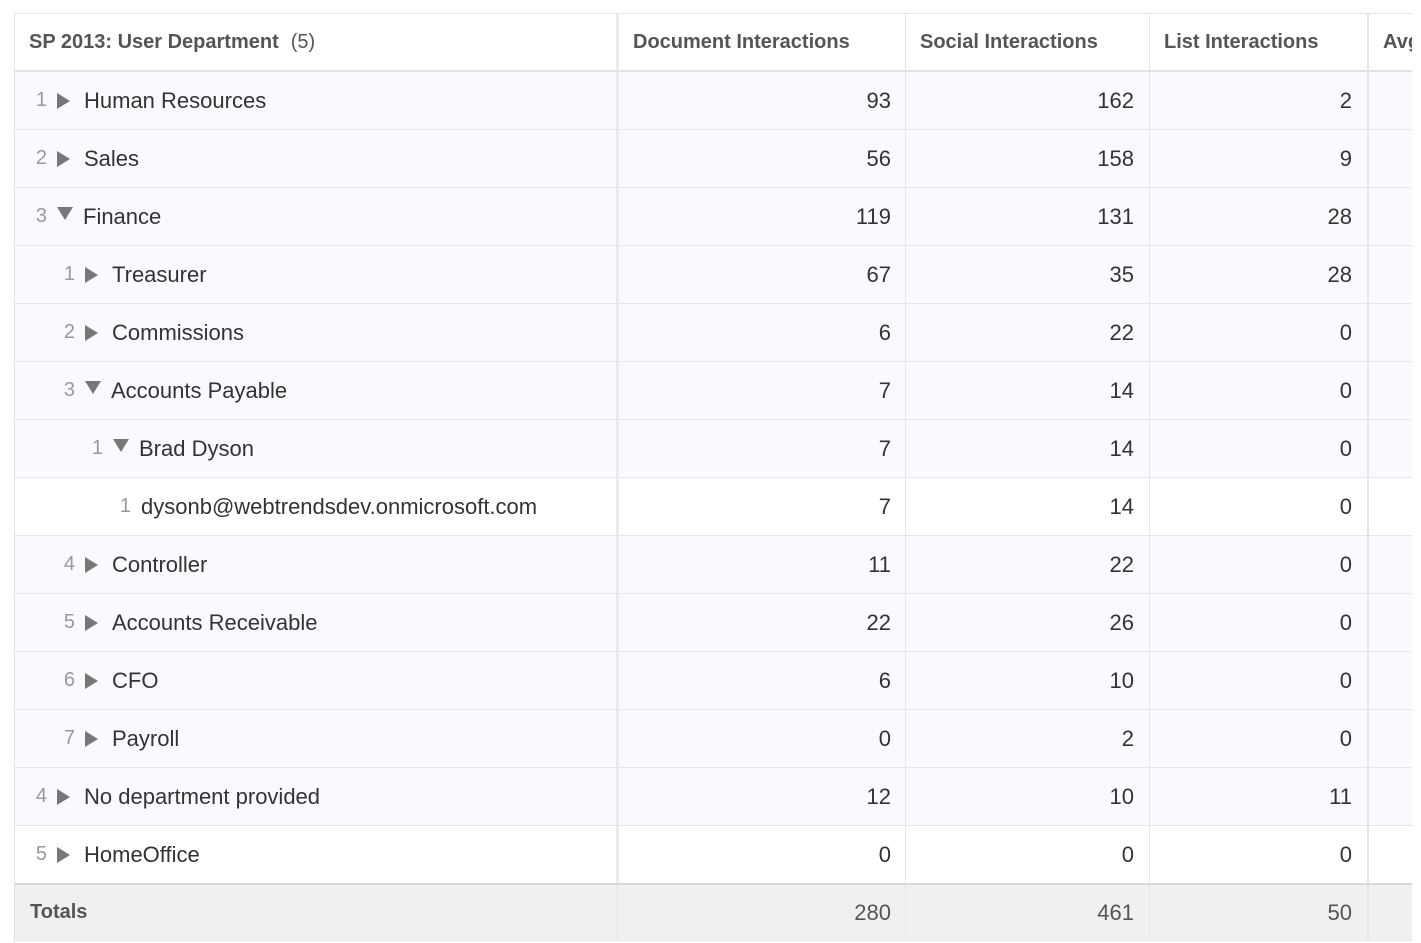 The height and width of the screenshot is (943, 1421). I want to click on avg-total-cell, so click(1389, 912).